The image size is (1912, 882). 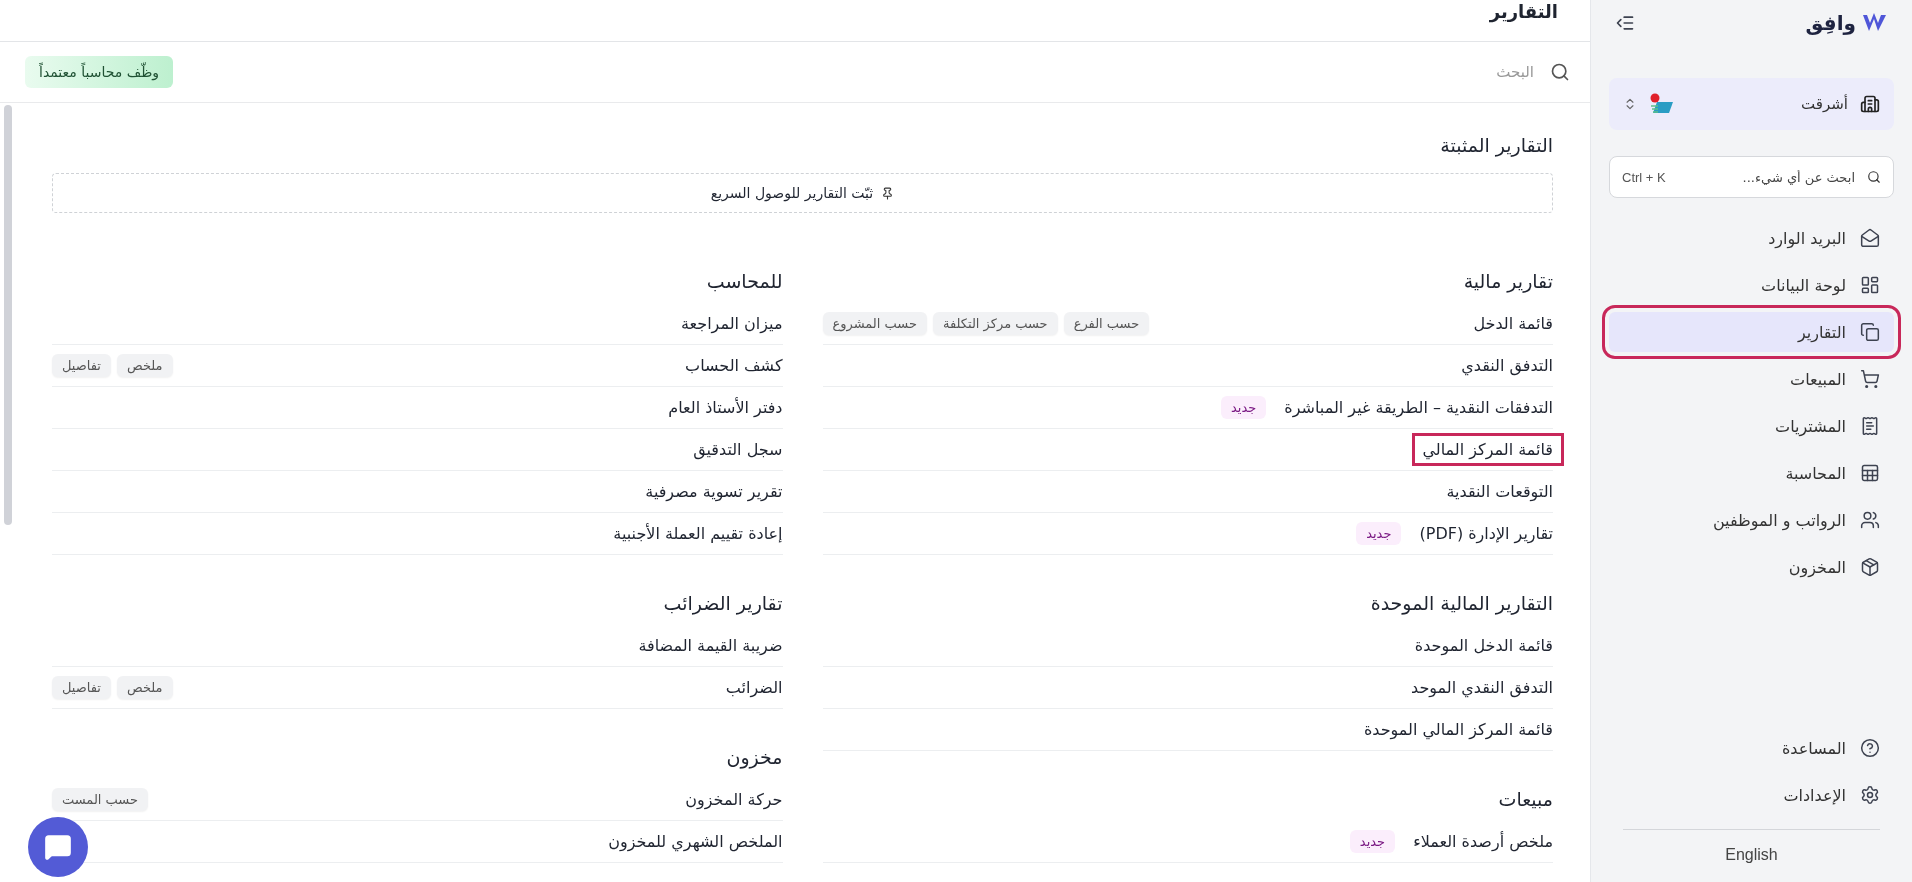 I want to click on variant-link: حسب المست, so click(x=100, y=799).